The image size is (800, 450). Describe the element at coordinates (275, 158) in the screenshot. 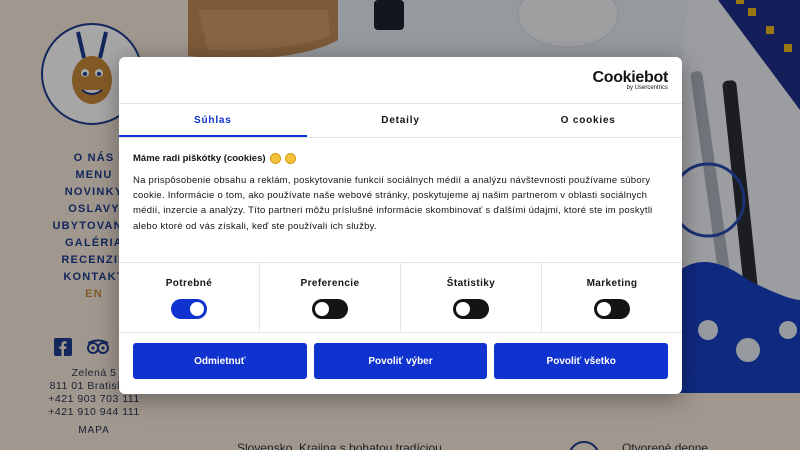

I see `cookie-emoji-icon` at that location.